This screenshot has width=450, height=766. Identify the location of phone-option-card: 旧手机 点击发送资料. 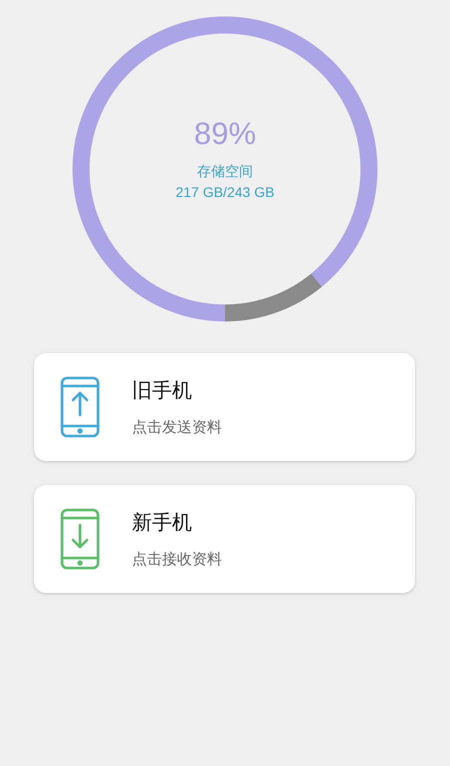
(224, 407).